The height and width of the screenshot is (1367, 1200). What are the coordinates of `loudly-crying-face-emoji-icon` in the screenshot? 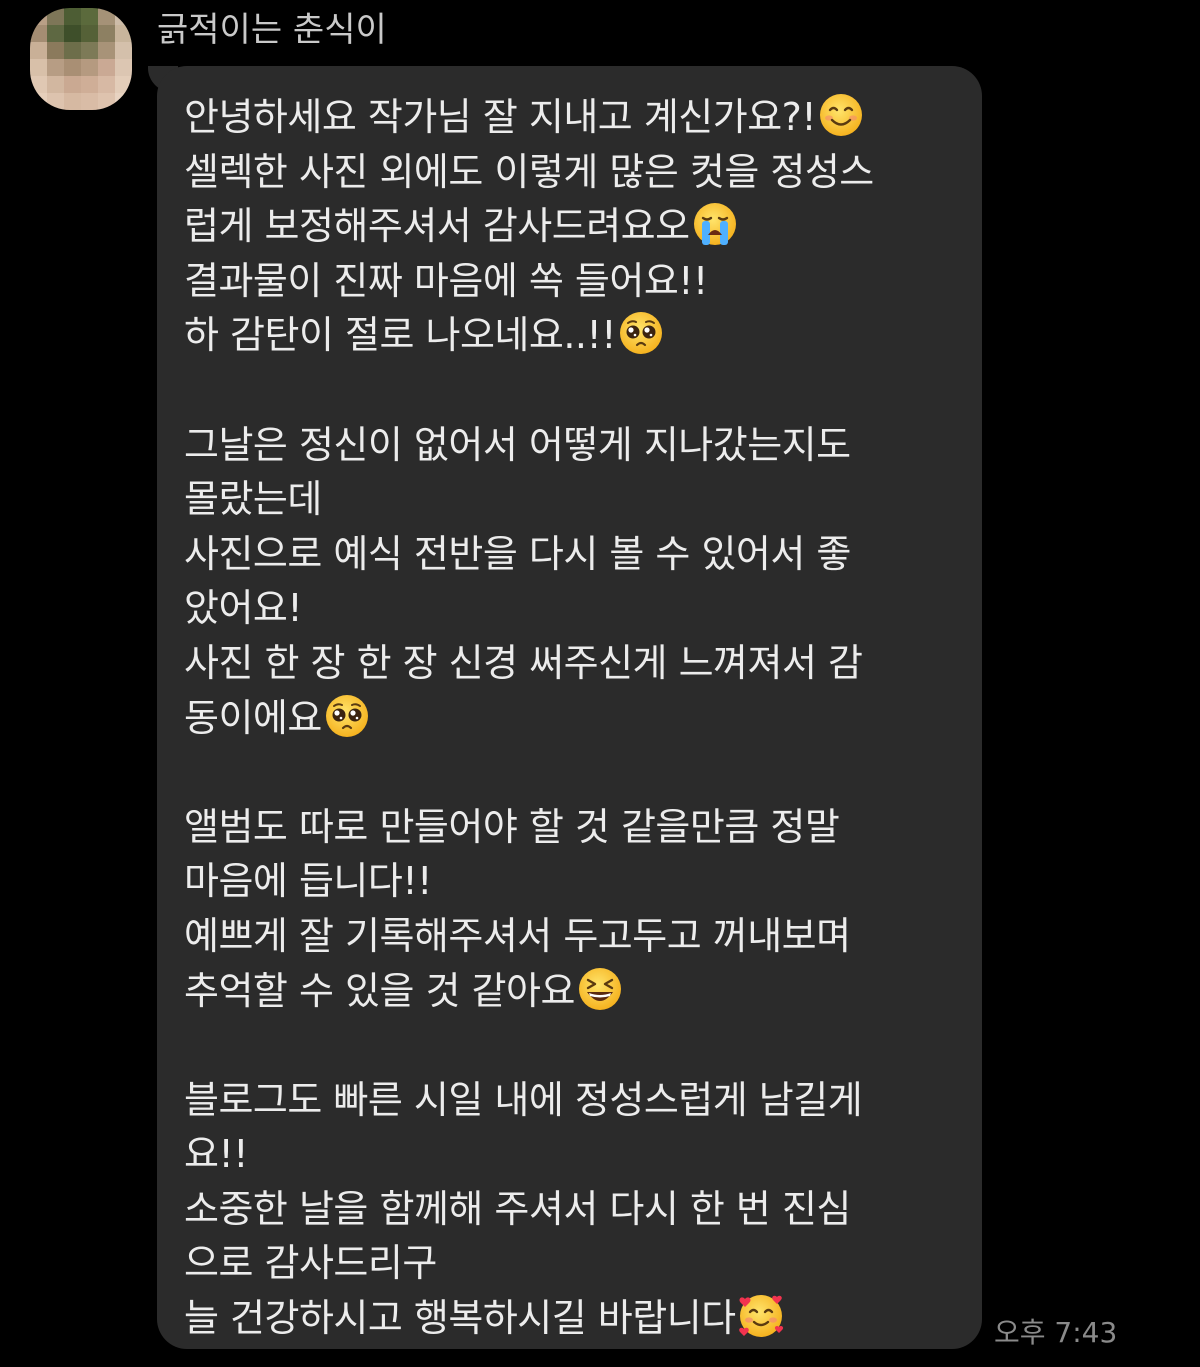 It's located at (715, 224).